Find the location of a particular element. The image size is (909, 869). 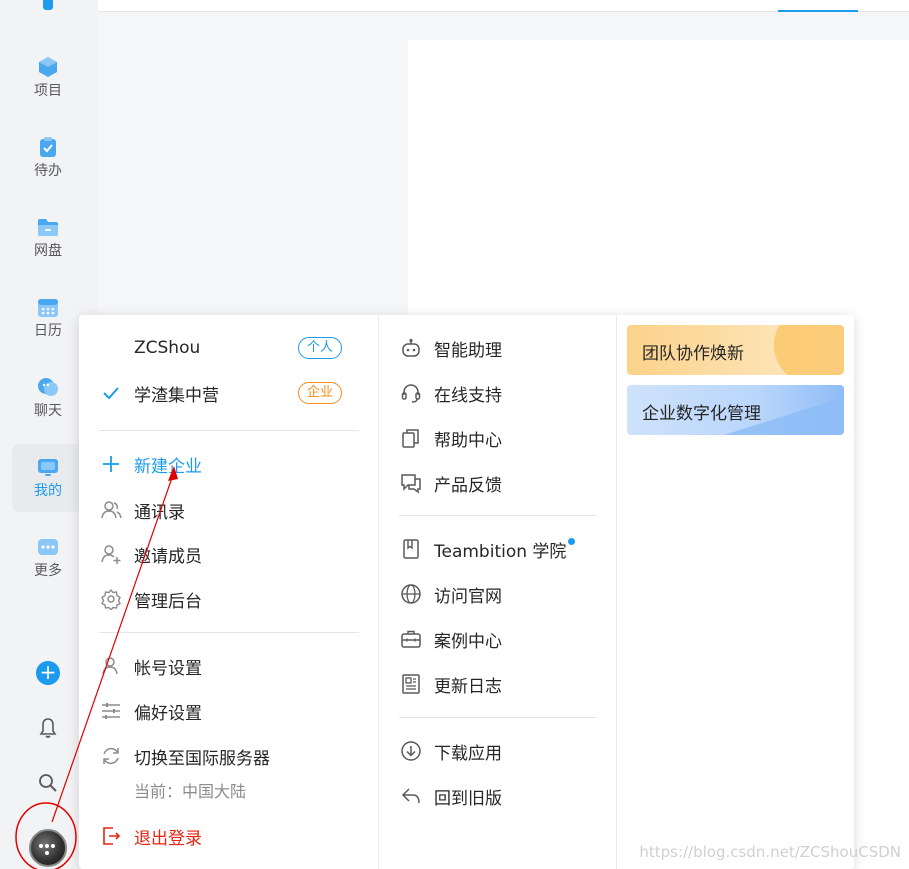

account-item-org: 学渣集中营 is located at coordinates (159, 393).